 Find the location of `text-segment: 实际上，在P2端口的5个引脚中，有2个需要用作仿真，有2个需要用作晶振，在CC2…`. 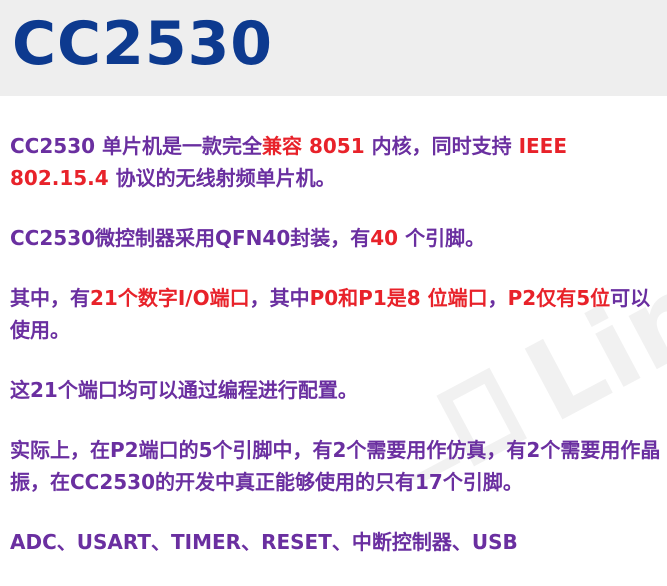

text-segment: 实际上，在P2端口的5个引脚中，有2个需要用作仿真，有2个需要用作晶振，在CC2… is located at coordinates (335, 466).